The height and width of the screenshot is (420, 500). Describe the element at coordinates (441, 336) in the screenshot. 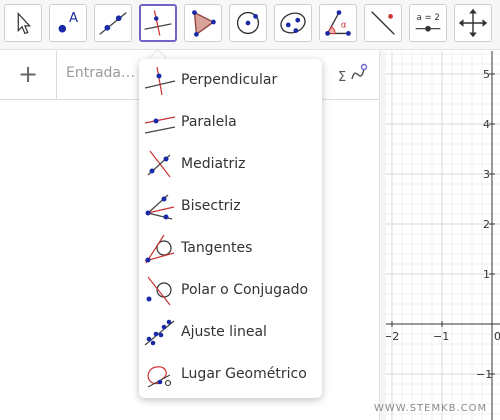

I see `x-tick-label: −1` at that location.